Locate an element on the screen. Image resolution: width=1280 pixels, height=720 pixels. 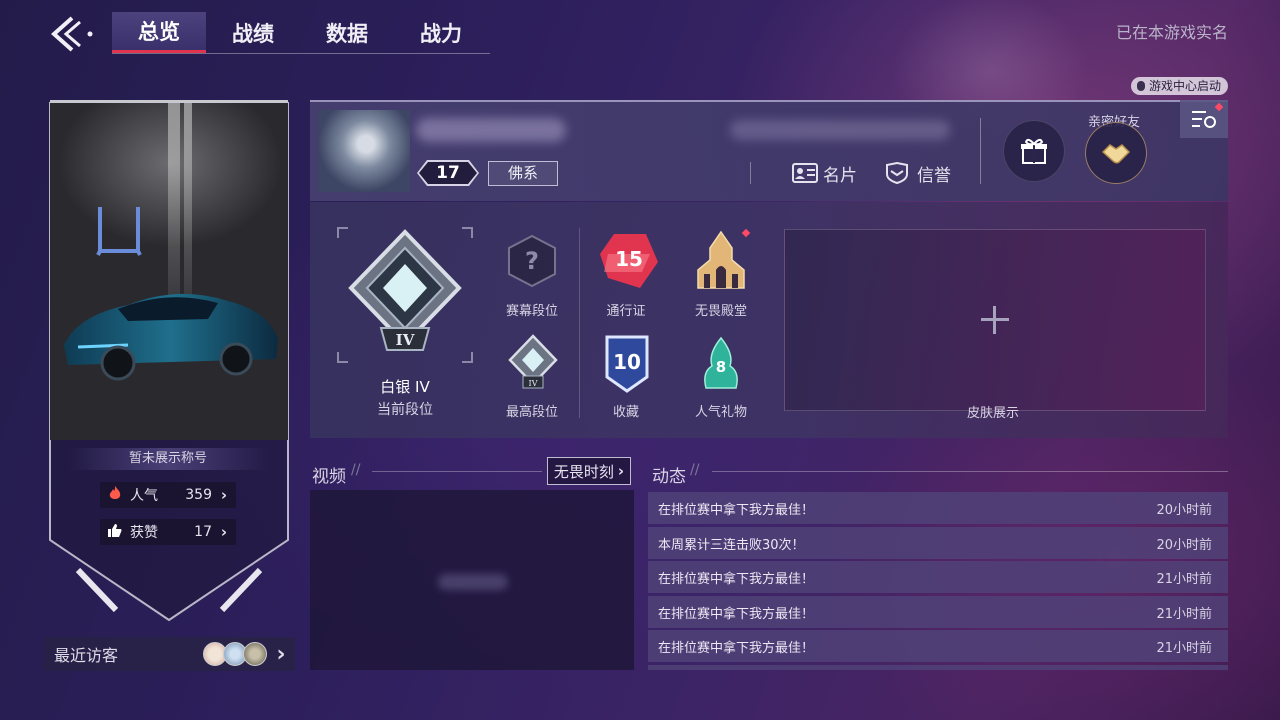
gift-count: 8 is located at coordinates (721, 367).